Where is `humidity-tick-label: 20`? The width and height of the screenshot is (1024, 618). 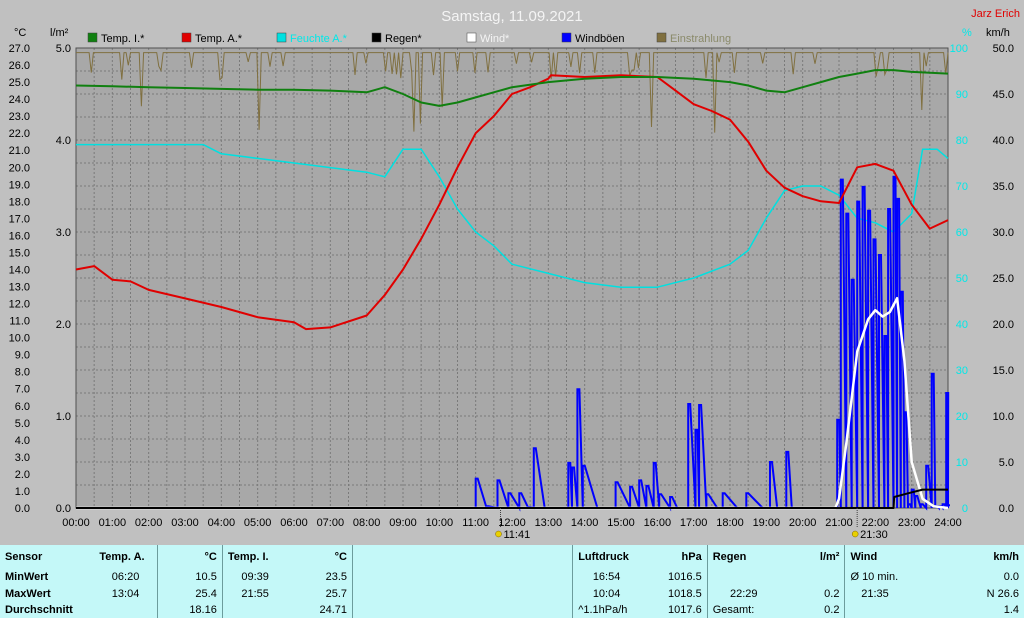 humidity-tick-label: 20 is located at coordinates (962, 417).